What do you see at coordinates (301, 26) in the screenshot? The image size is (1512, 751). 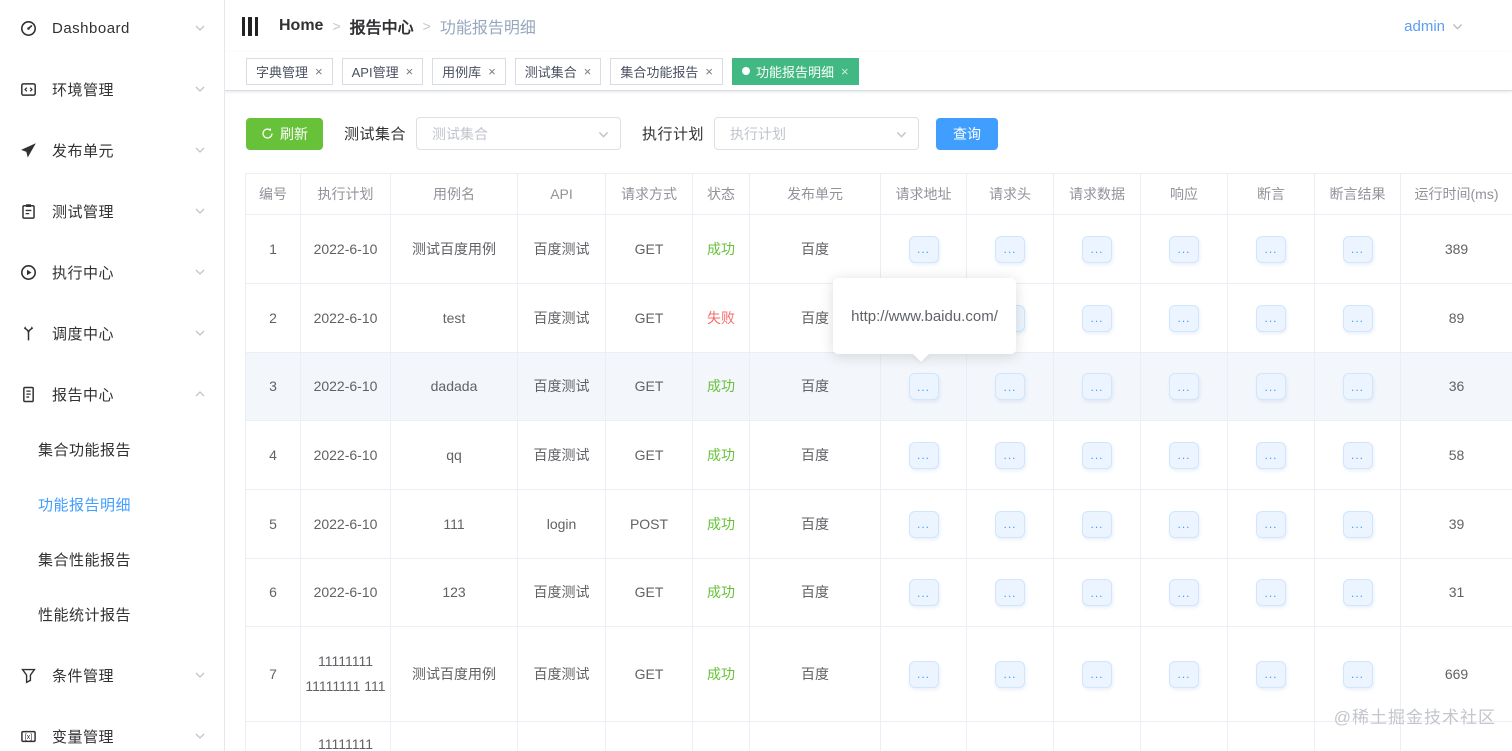 I see `breadcrumb-item: Home` at bounding box center [301, 26].